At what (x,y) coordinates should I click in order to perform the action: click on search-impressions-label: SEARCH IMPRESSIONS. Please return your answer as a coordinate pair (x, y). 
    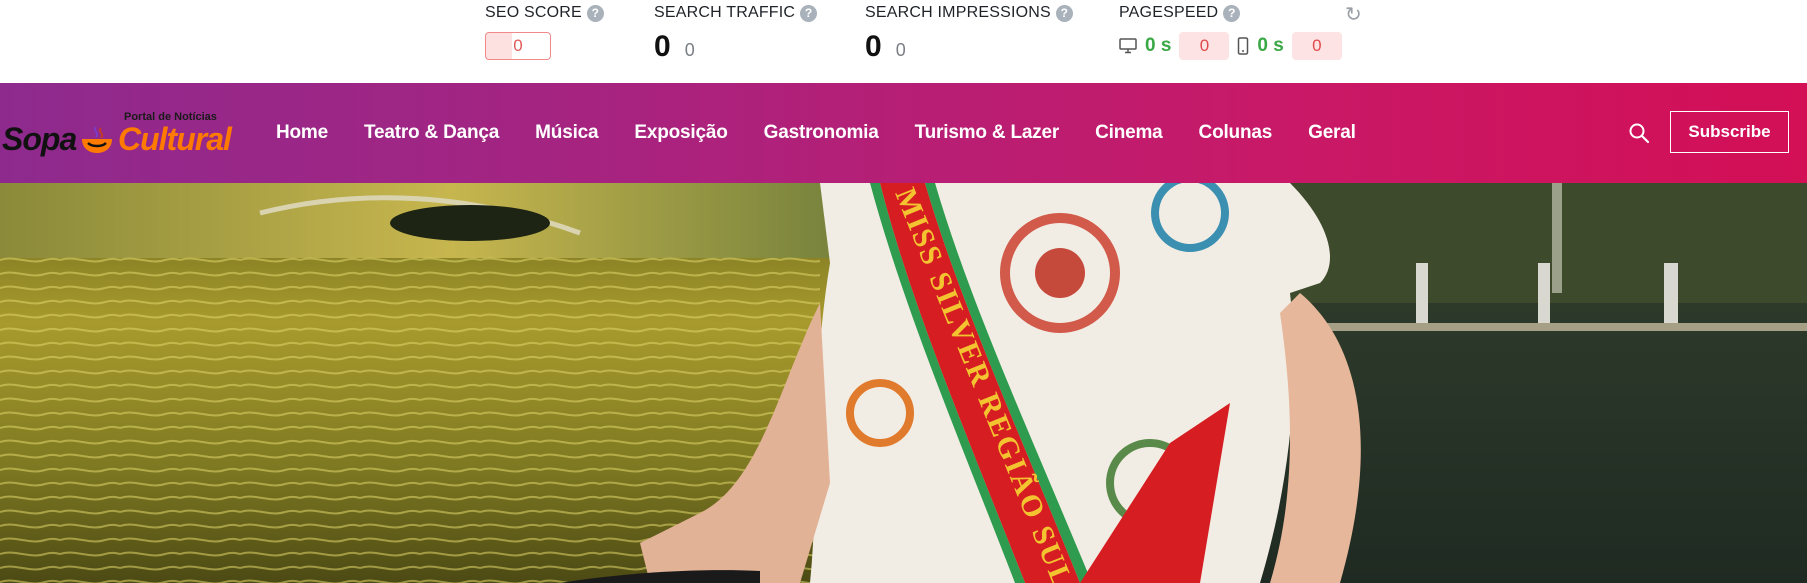
    Looking at the image, I should click on (958, 12).